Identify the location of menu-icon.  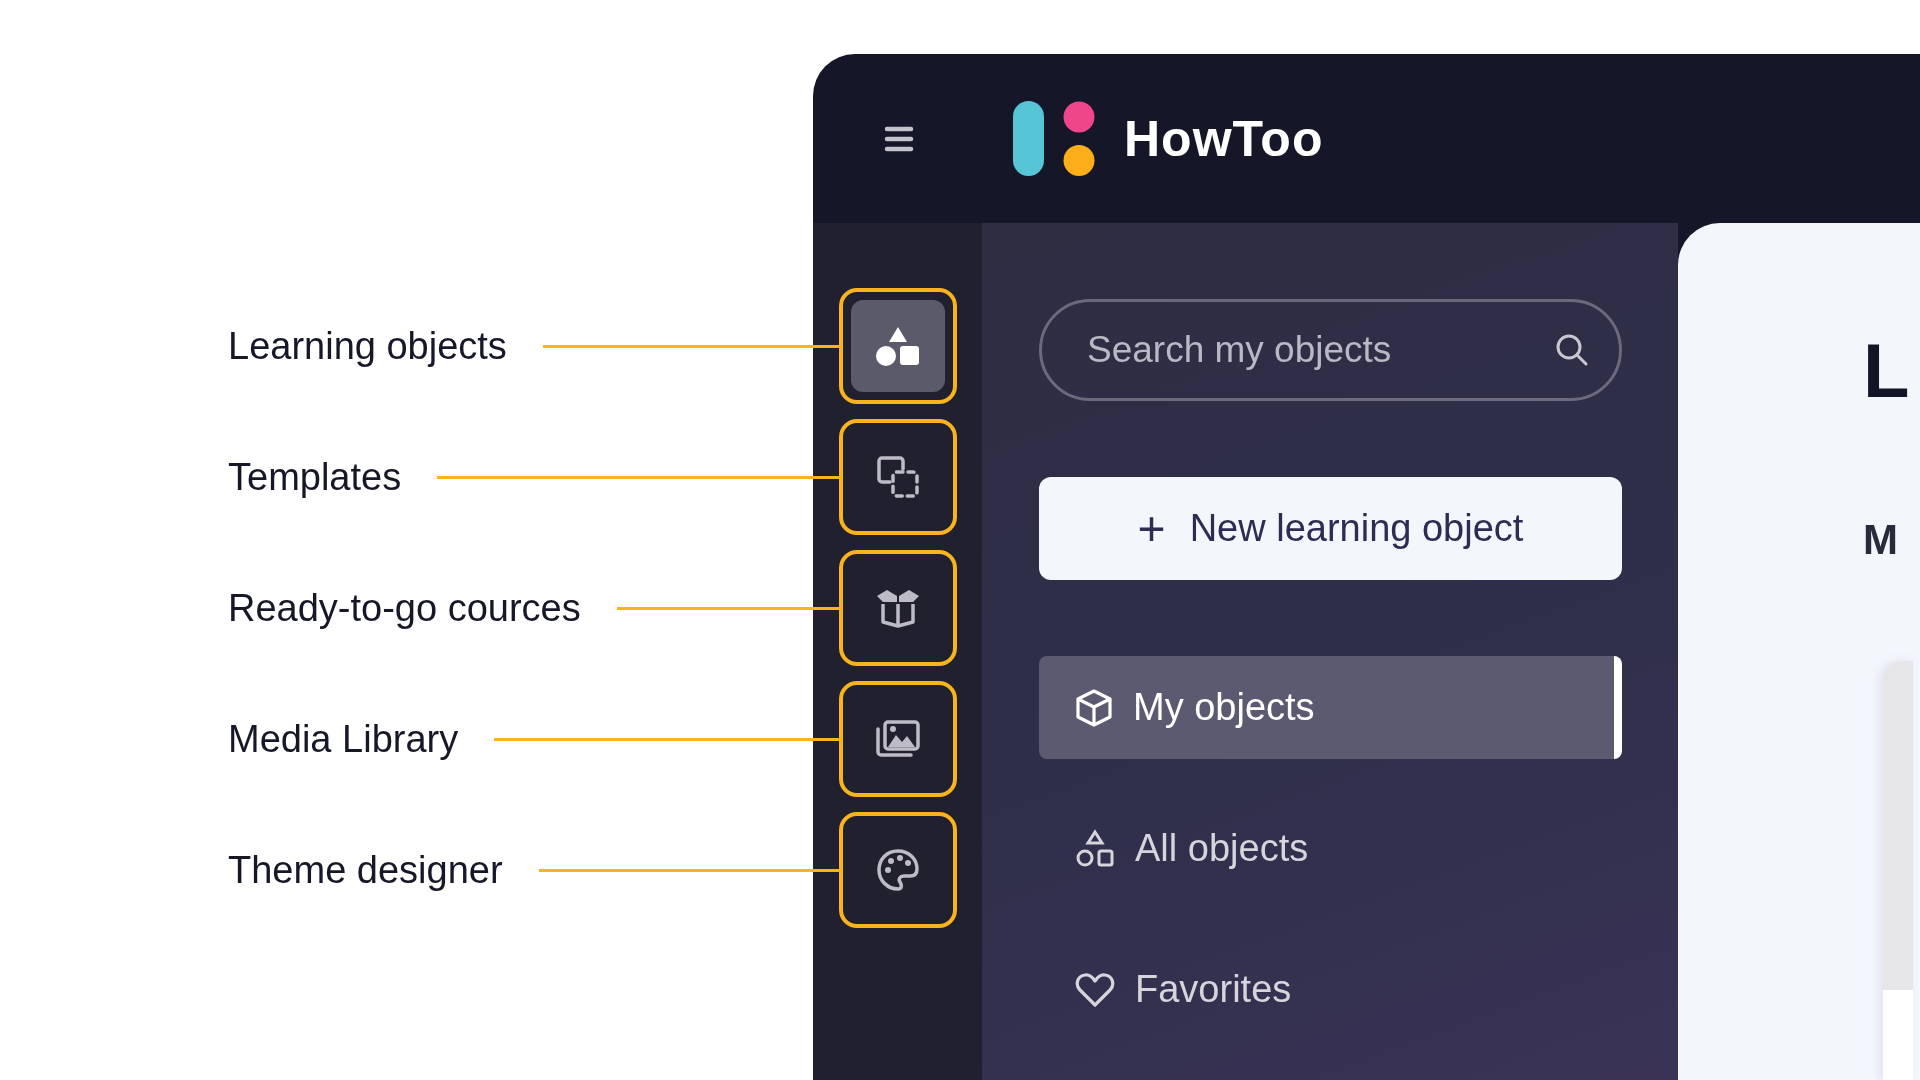
(899, 138).